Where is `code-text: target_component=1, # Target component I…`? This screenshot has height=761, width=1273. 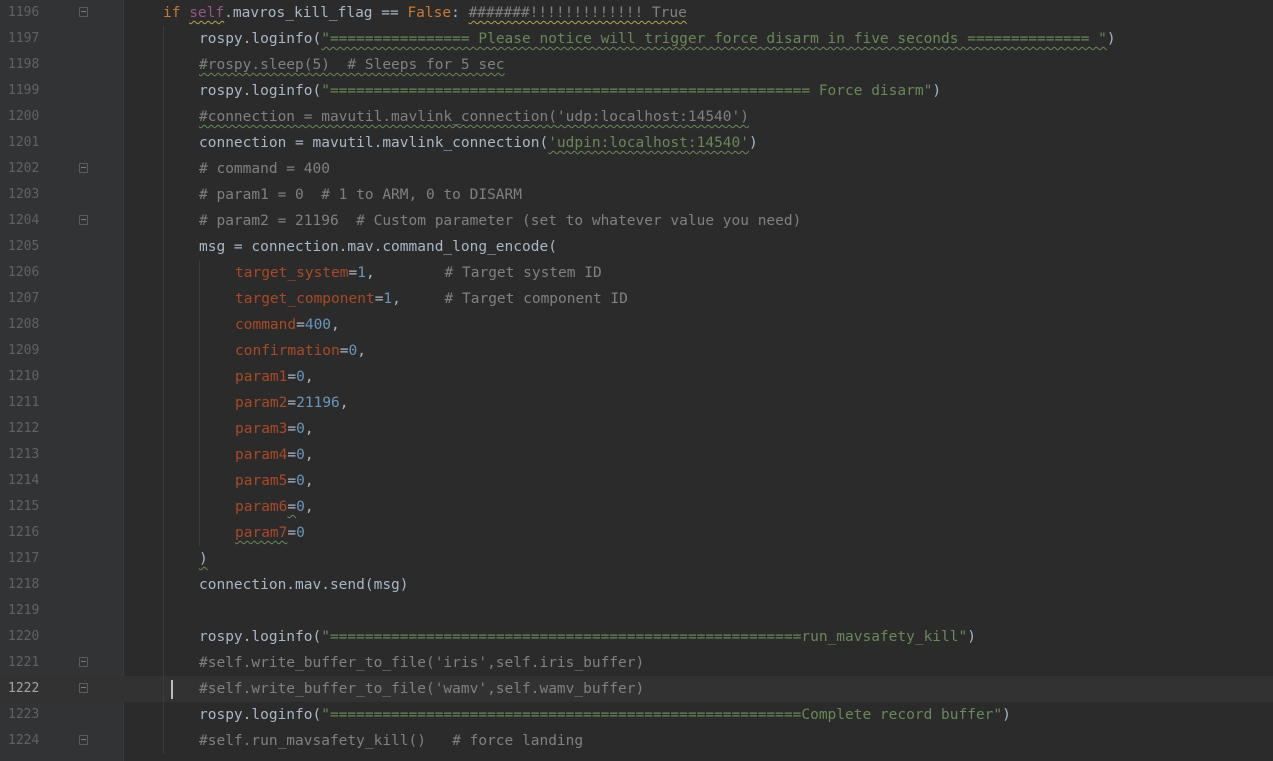 code-text: target_component=1, # Target component I… is located at coordinates (431, 299).